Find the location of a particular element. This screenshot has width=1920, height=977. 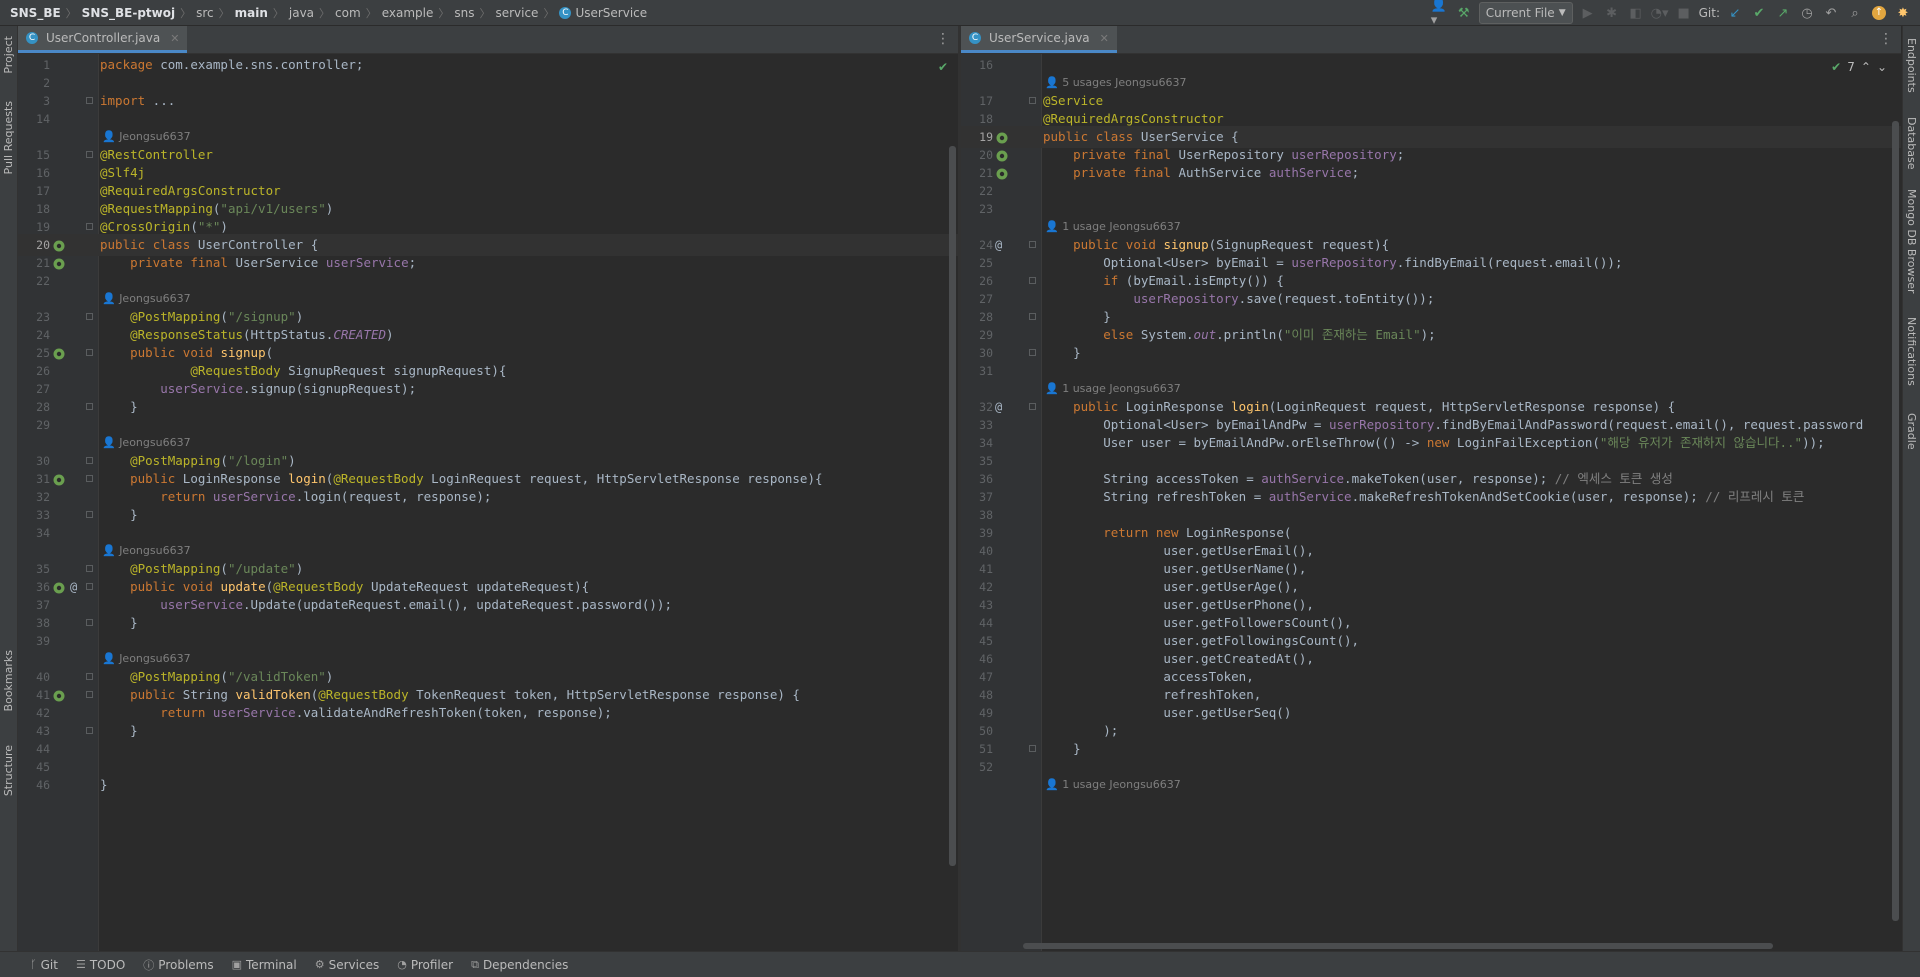

code-line: 46} is located at coordinates (488, 785).